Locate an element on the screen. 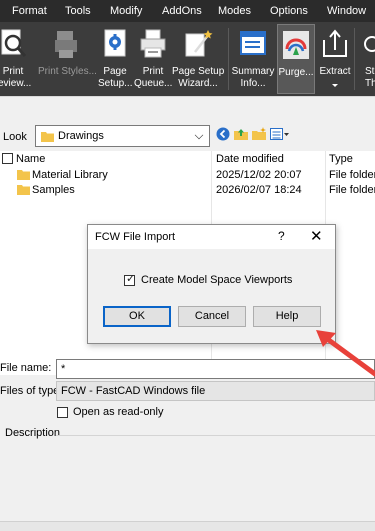 The image size is (375, 531). ok-button: OK is located at coordinates (137, 316).